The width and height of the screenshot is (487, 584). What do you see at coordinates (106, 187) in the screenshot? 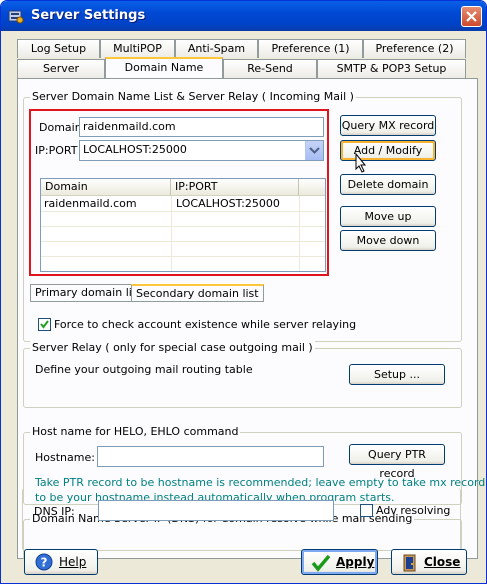
I see `column-domain: Domain` at bounding box center [106, 187].